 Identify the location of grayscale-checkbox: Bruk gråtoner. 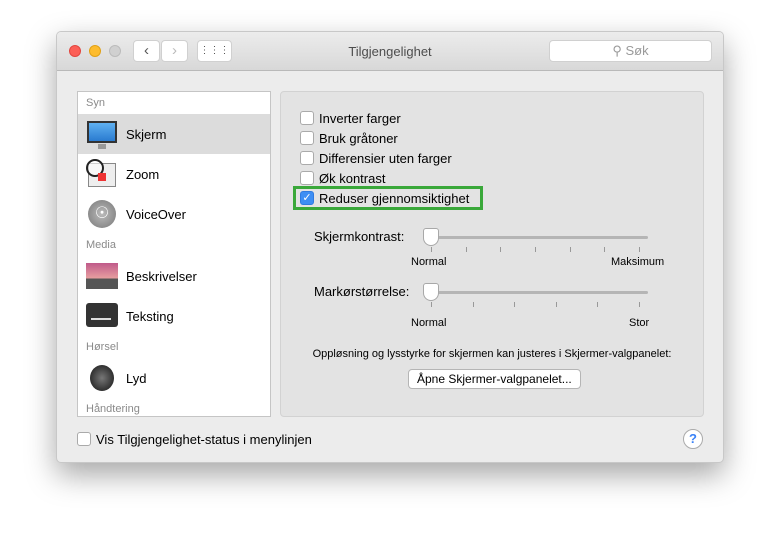
(349, 138).